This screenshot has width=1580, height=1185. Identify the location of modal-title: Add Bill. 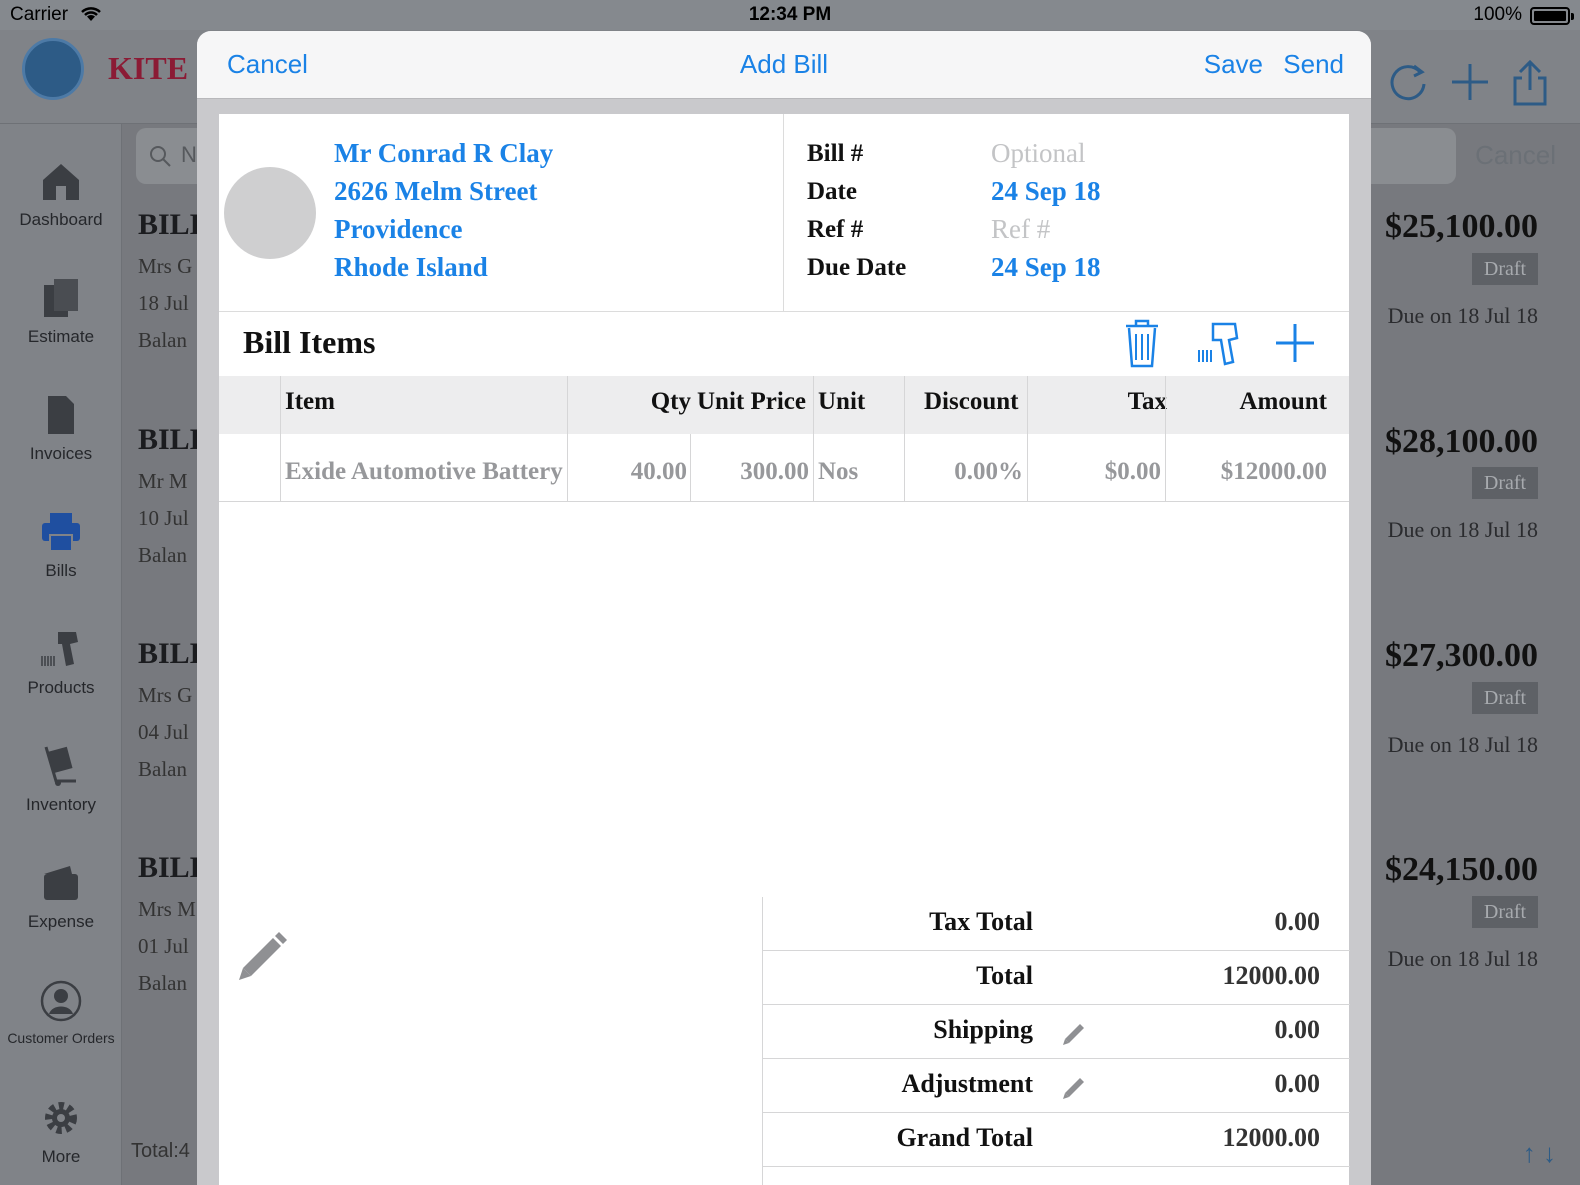
(784, 64).